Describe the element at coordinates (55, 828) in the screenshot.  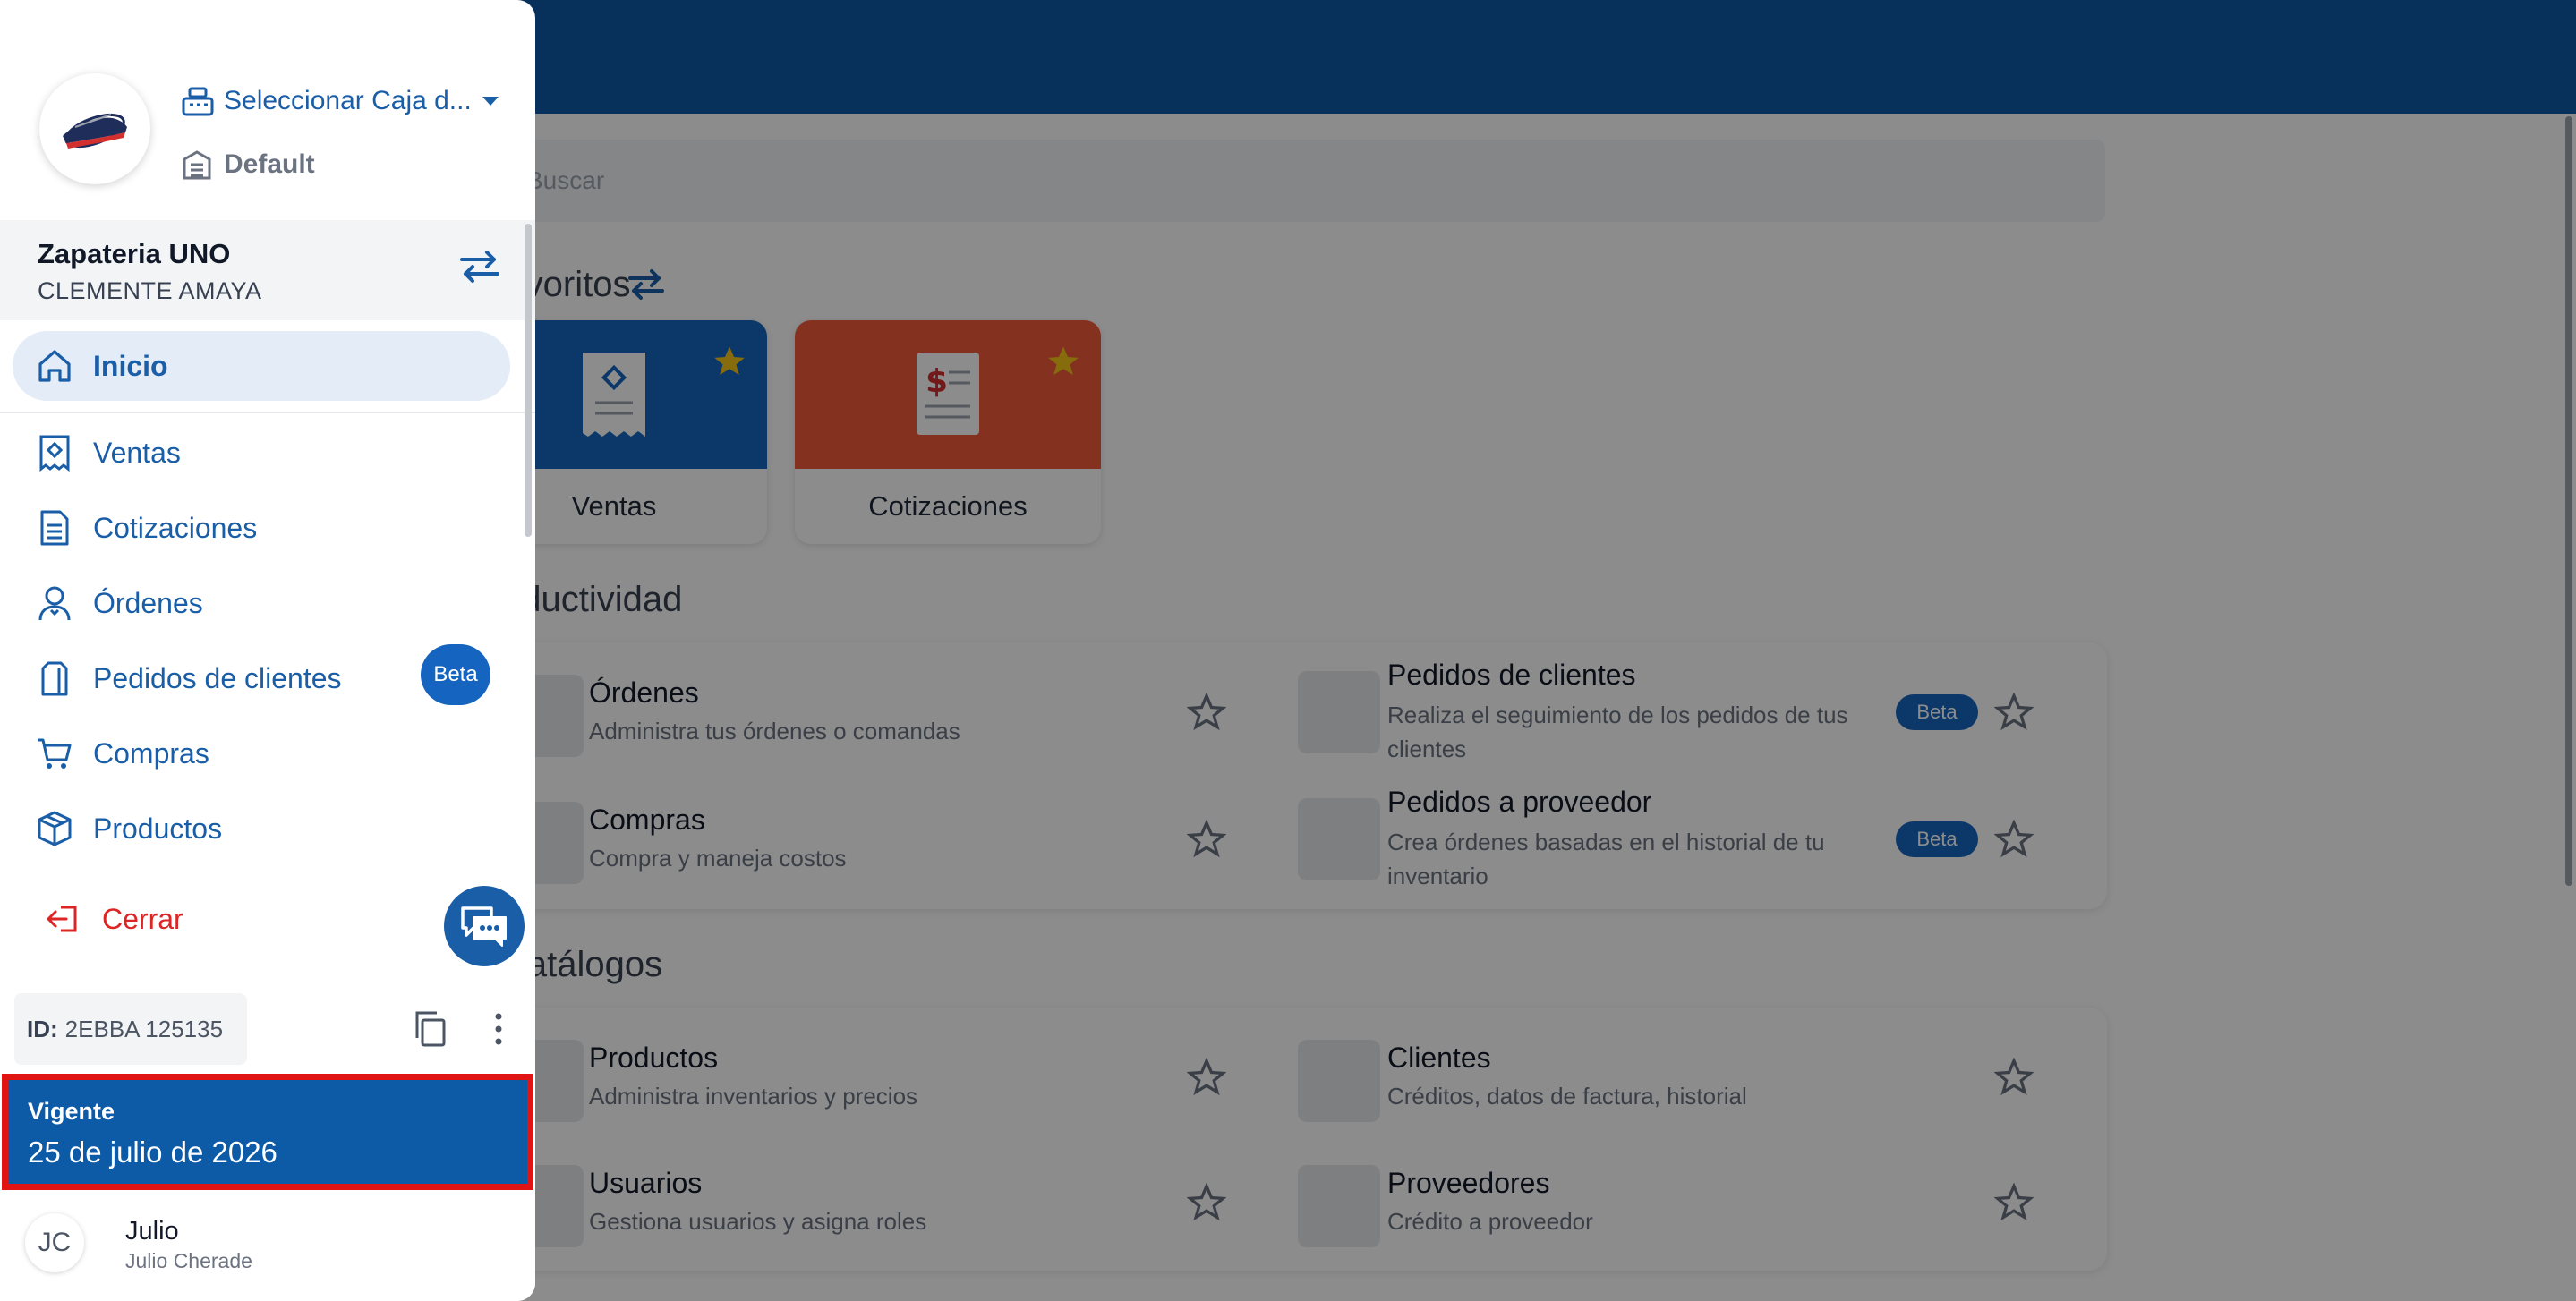
I see `box-icon` at that location.